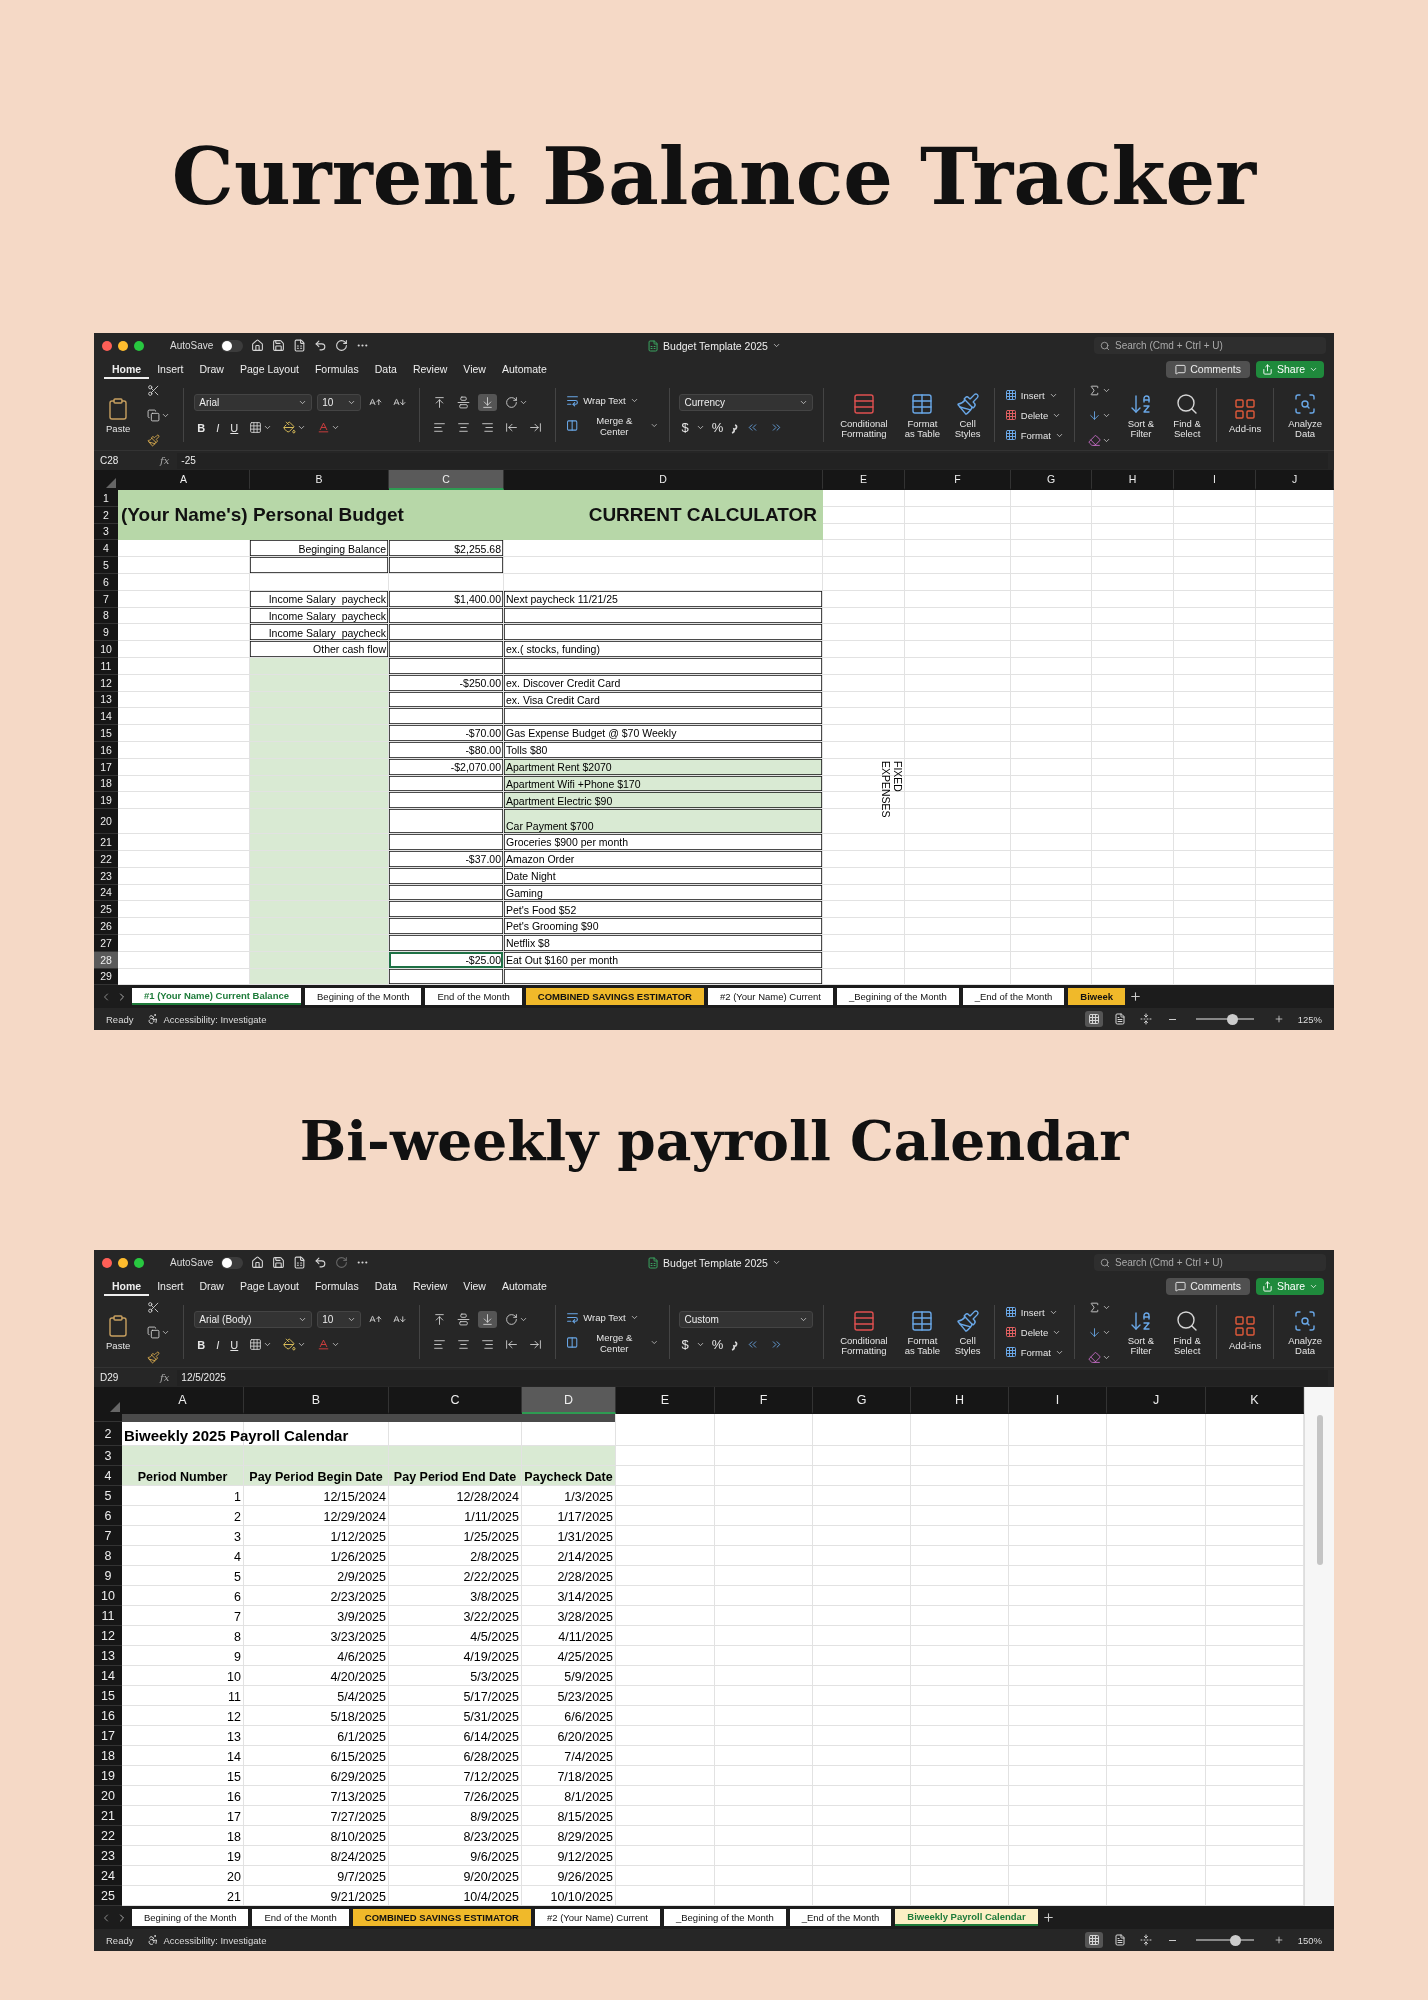 Image resolution: width=1428 pixels, height=2000 pixels. Describe the element at coordinates (108, 1434) in the screenshot. I see `row-header: 2` at that location.